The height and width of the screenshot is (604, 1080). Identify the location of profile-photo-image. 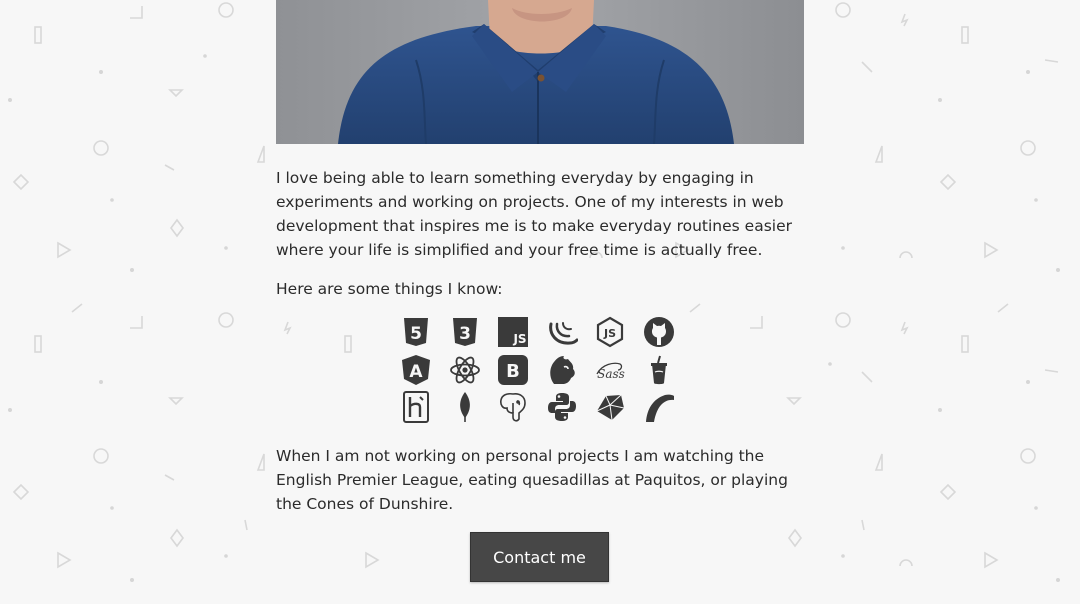
(540, 72).